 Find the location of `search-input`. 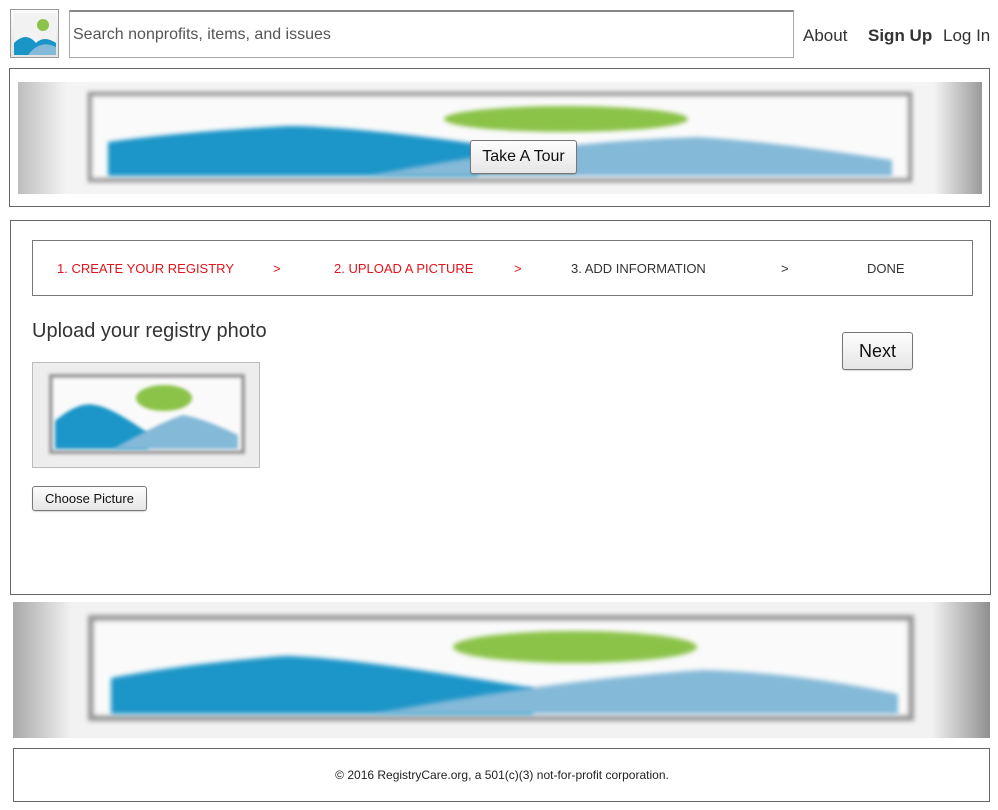

search-input is located at coordinates (431, 34).